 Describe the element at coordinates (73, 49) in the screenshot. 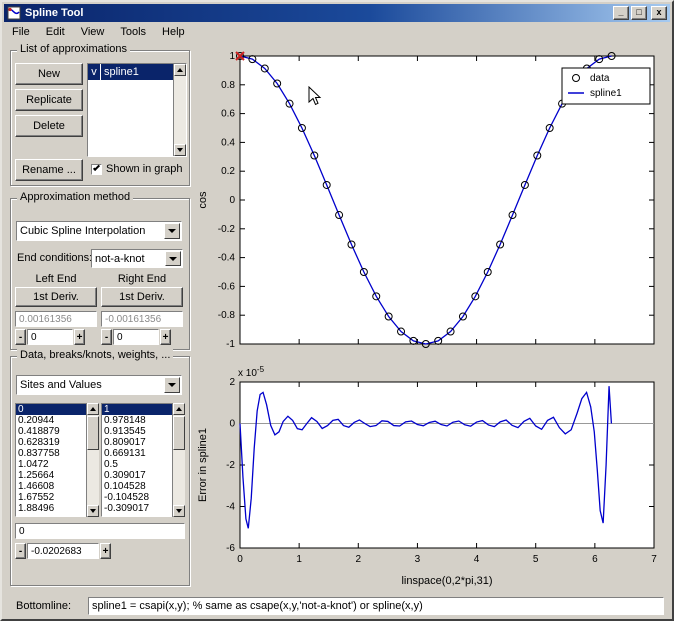

I see `approximations-group-label: List of approximations` at that location.